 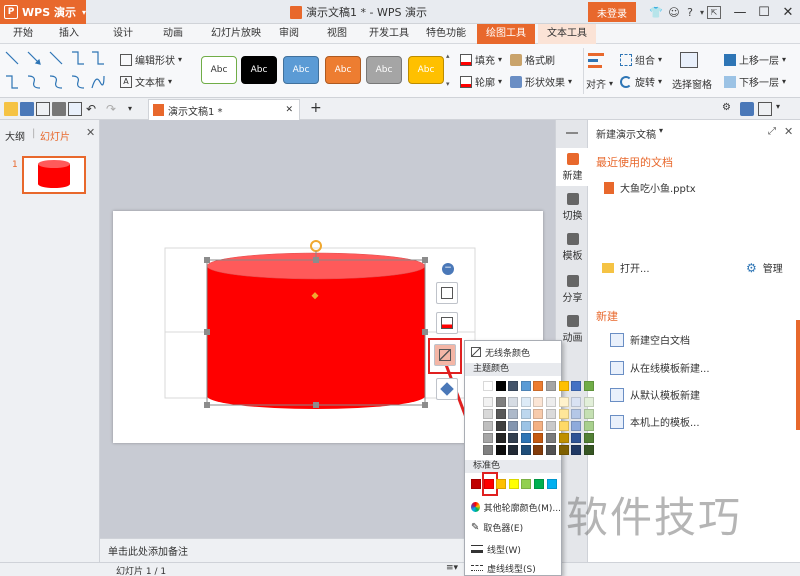 What do you see at coordinates (43, 12) in the screenshot?
I see `app-menu-button: P WPS 演示 ▾` at bounding box center [43, 12].